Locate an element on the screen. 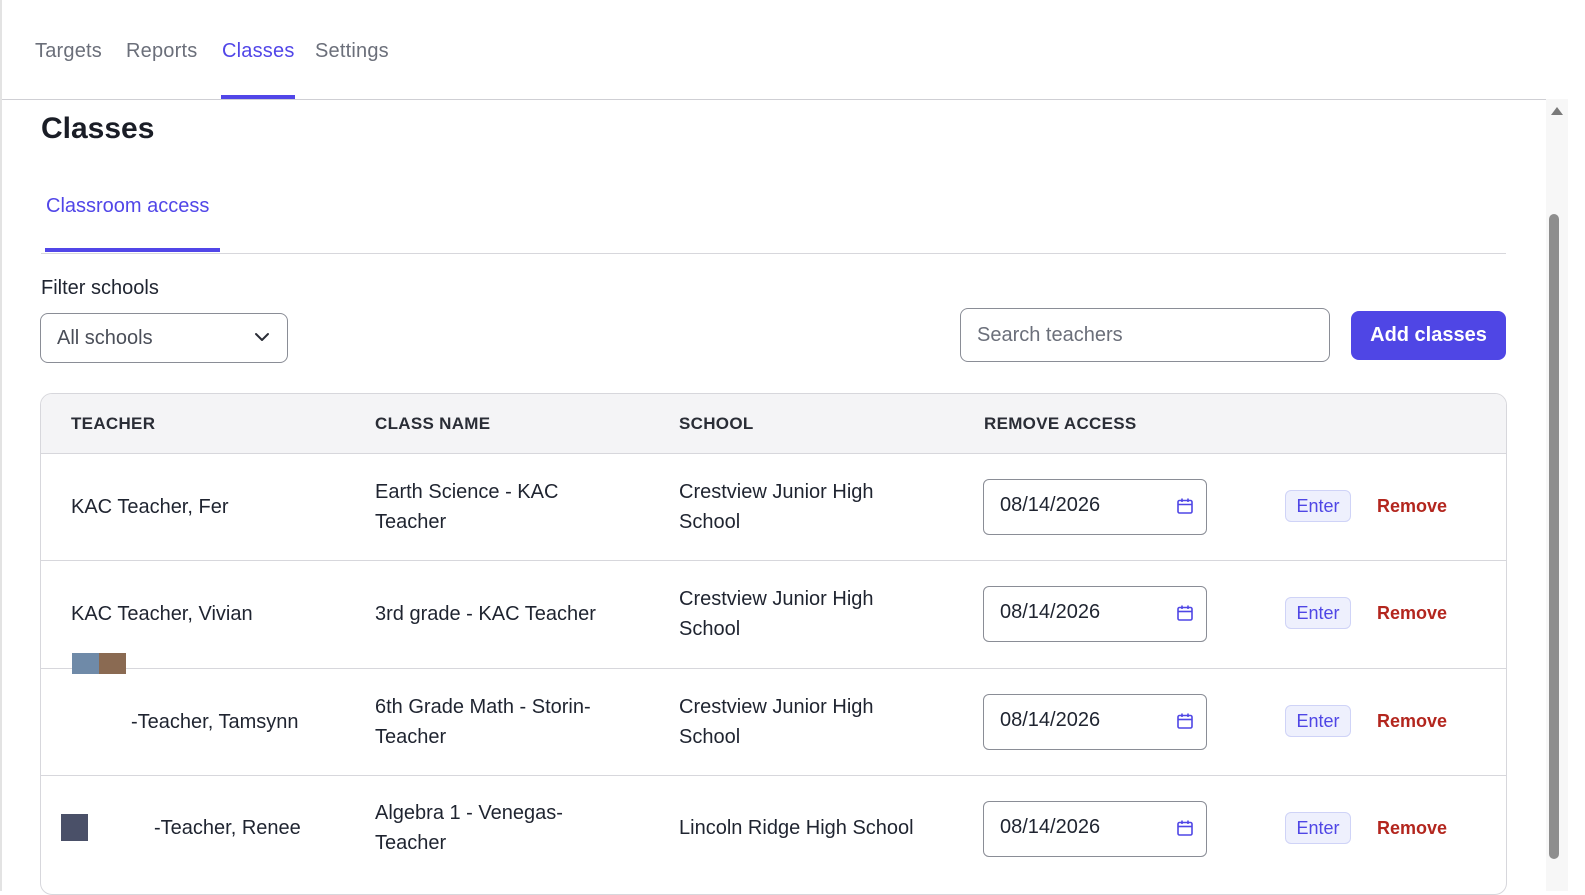 Image resolution: width=1585 pixels, height=895 pixels. class-name: 3rd grade - KAC Teacher is located at coordinates (485, 614).